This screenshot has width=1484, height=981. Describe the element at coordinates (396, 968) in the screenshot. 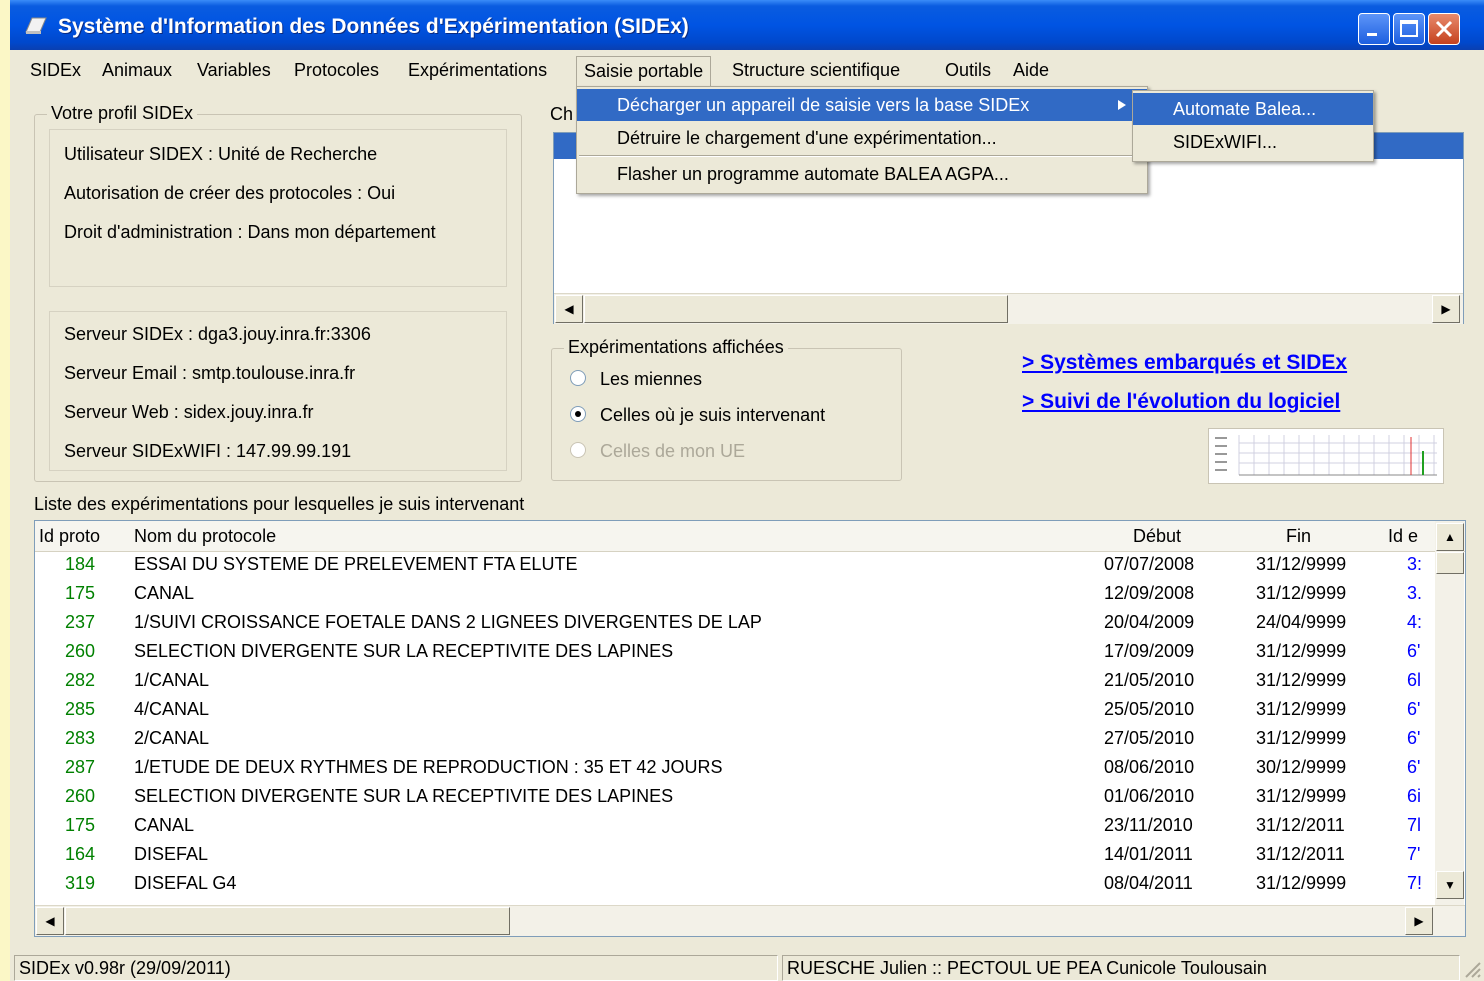

I see `status-version: SIDEx v0.98r (29/09/2011)` at that location.